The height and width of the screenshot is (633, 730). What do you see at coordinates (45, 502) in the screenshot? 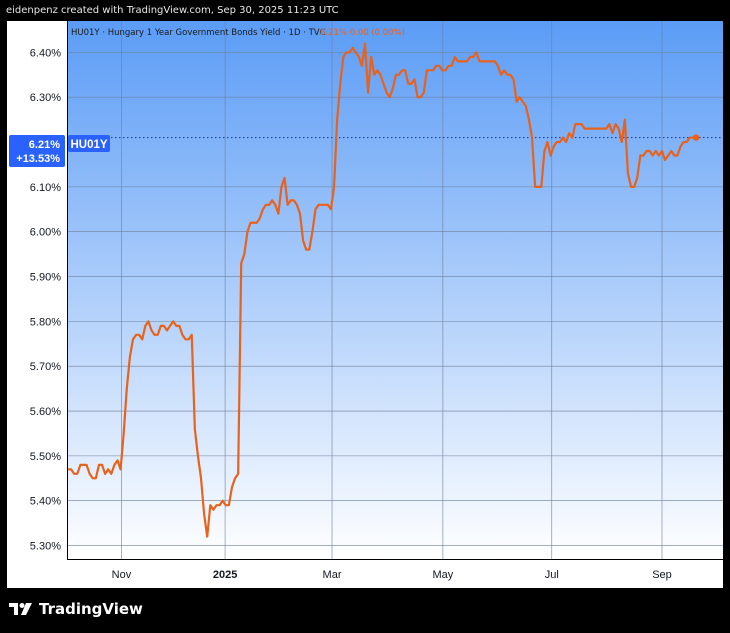
I see `y-tick-label: 5.40%` at bounding box center [45, 502].